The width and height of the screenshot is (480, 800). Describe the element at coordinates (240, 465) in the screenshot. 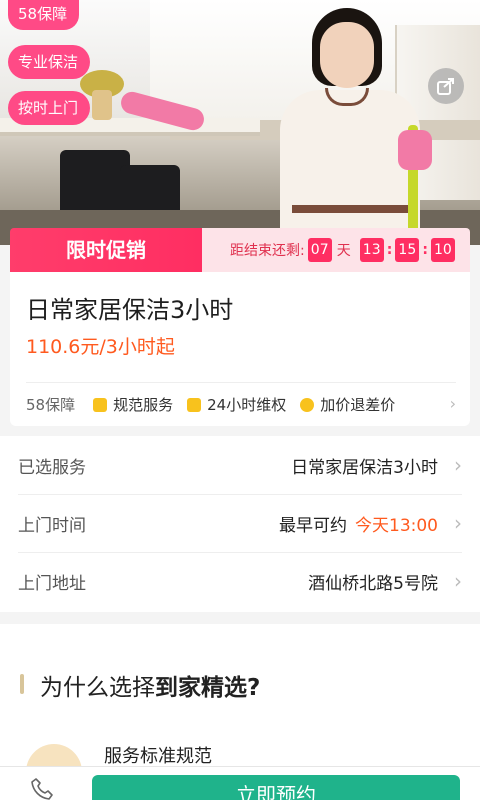

I see `option-selected-service: 已选服务 日常家居保洁3小时 ›` at that location.